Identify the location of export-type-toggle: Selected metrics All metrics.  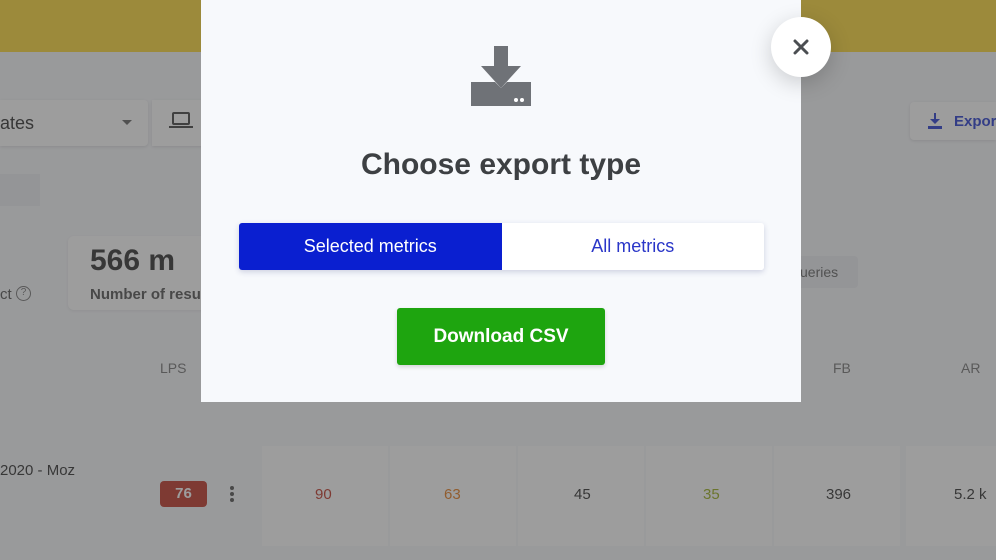
(501, 246).